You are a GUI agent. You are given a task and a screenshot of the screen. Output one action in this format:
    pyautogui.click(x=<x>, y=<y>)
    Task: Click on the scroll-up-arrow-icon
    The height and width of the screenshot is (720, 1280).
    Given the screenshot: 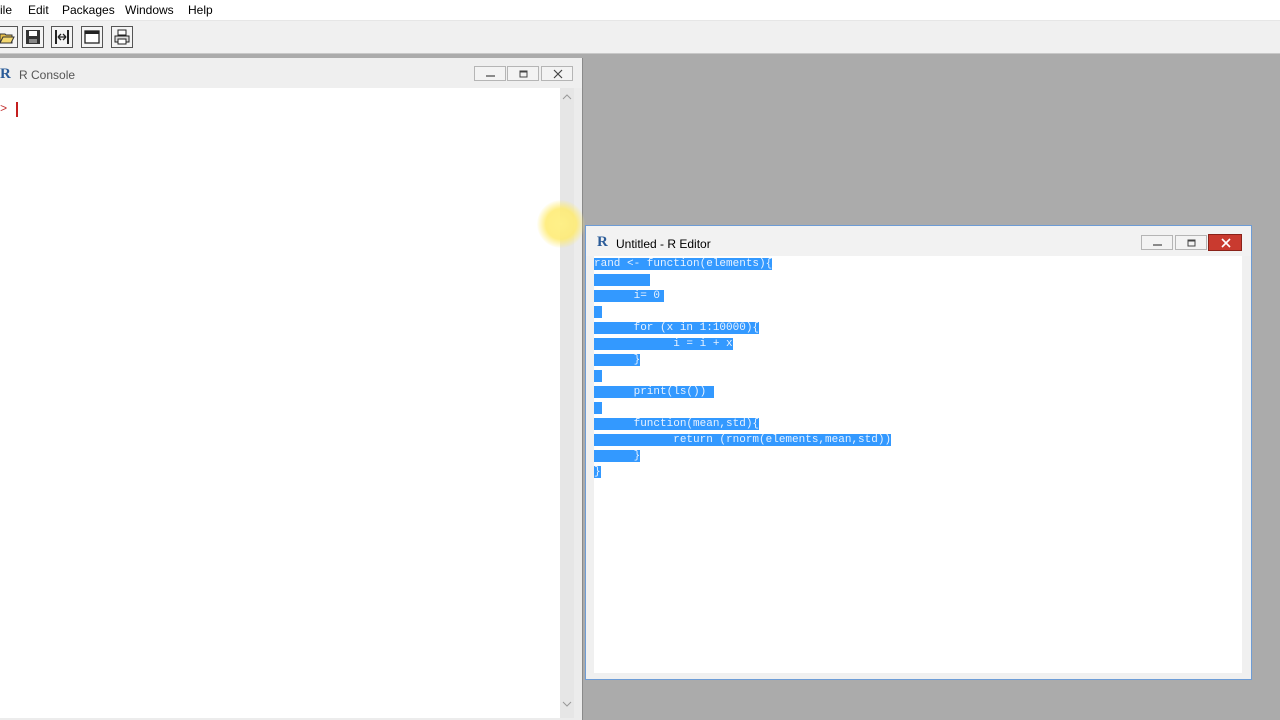 What is the action you would take?
    pyautogui.click(x=567, y=97)
    